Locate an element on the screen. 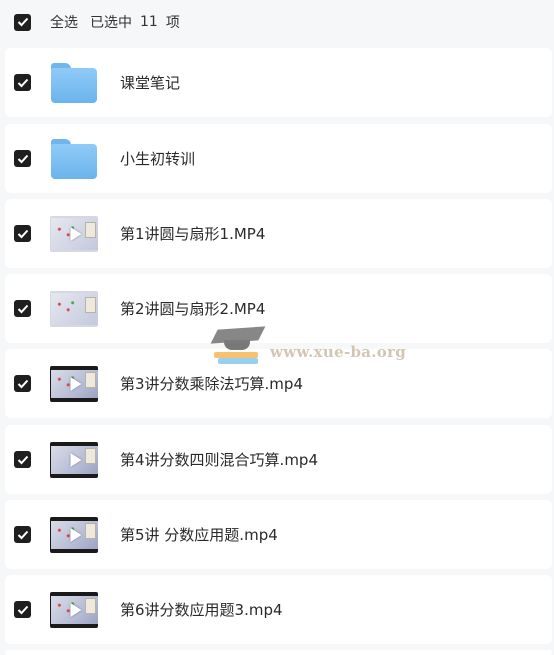 Image resolution: width=554 pixels, height=655 pixels. file-name: 第6讲分数应用题3.mp4 is located at coordinates (201, 610).